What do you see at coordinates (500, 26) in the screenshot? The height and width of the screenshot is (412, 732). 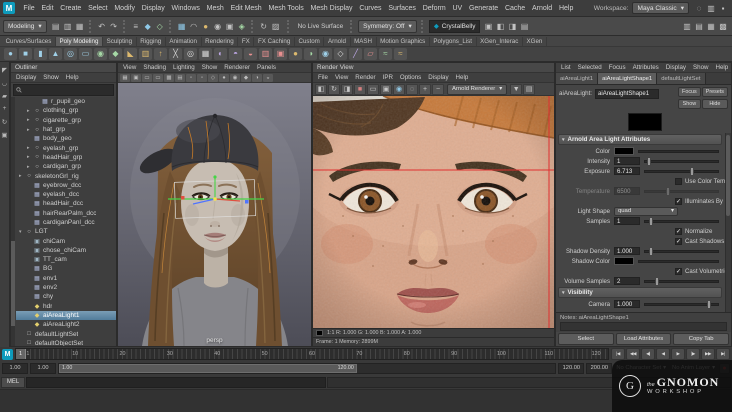 I see `render-current-frame-icon: ◧` at bounding box center [500, 26].